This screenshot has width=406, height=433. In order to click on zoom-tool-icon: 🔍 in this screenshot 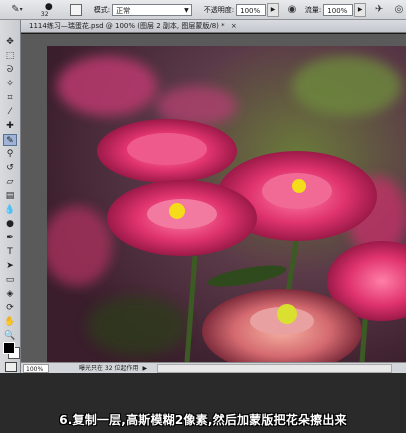, I will do `click(10, 336)`.